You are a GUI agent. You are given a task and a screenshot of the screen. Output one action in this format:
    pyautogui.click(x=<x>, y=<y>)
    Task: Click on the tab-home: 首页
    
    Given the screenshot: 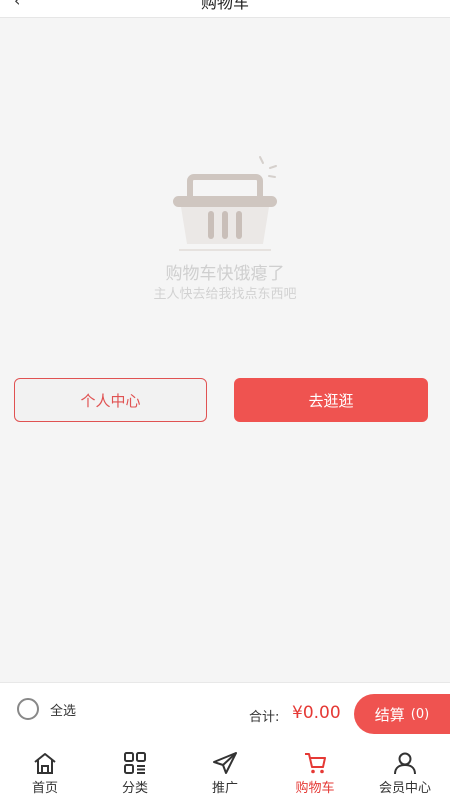 What is the action you would take?
    pyautogui.click(x=45, y=772)
    